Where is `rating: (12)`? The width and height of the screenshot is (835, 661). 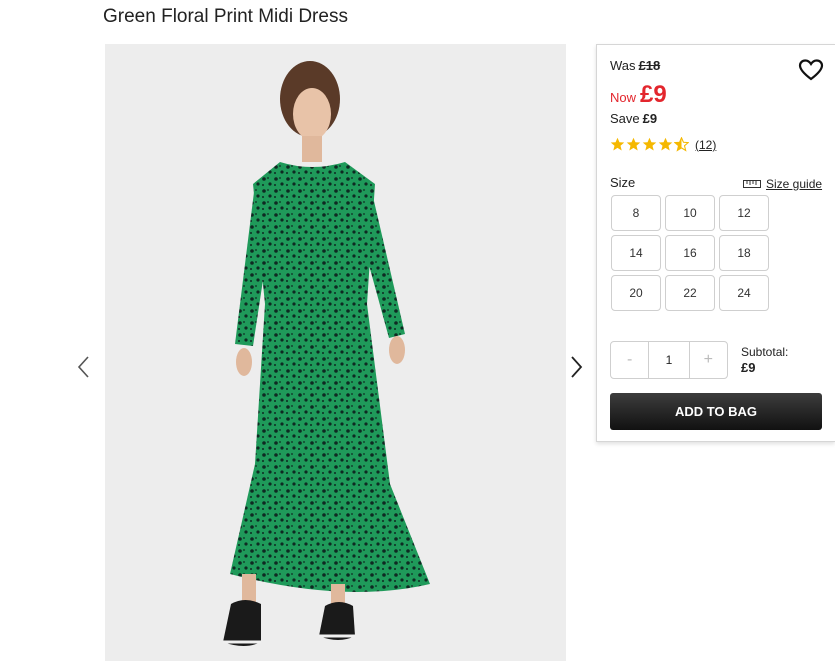 rating: (12) is located at coordinates (663, 144).